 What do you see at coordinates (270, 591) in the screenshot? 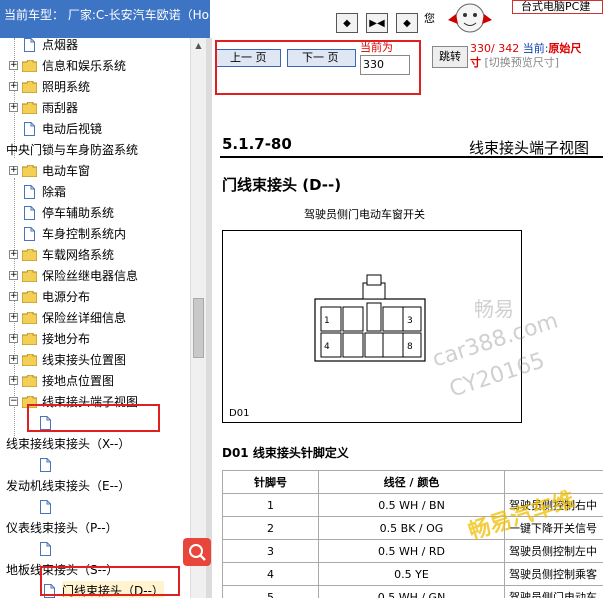
I see `table-cell: 5` at bounding box center [270, 591].